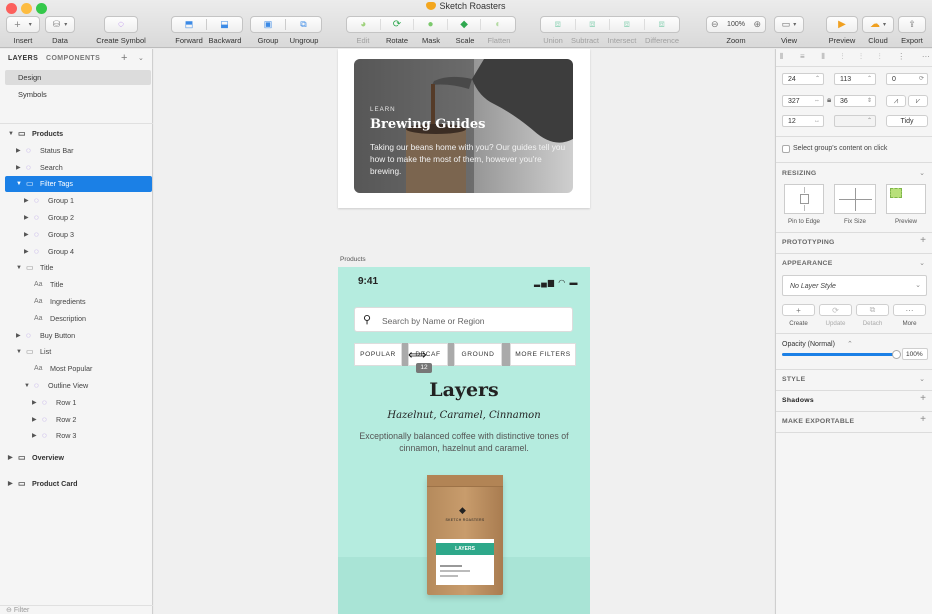 Image resolution: width=932 pixels, height=614 pixels. I want to click on tab-layers: LAYERS, so click(23, 58).